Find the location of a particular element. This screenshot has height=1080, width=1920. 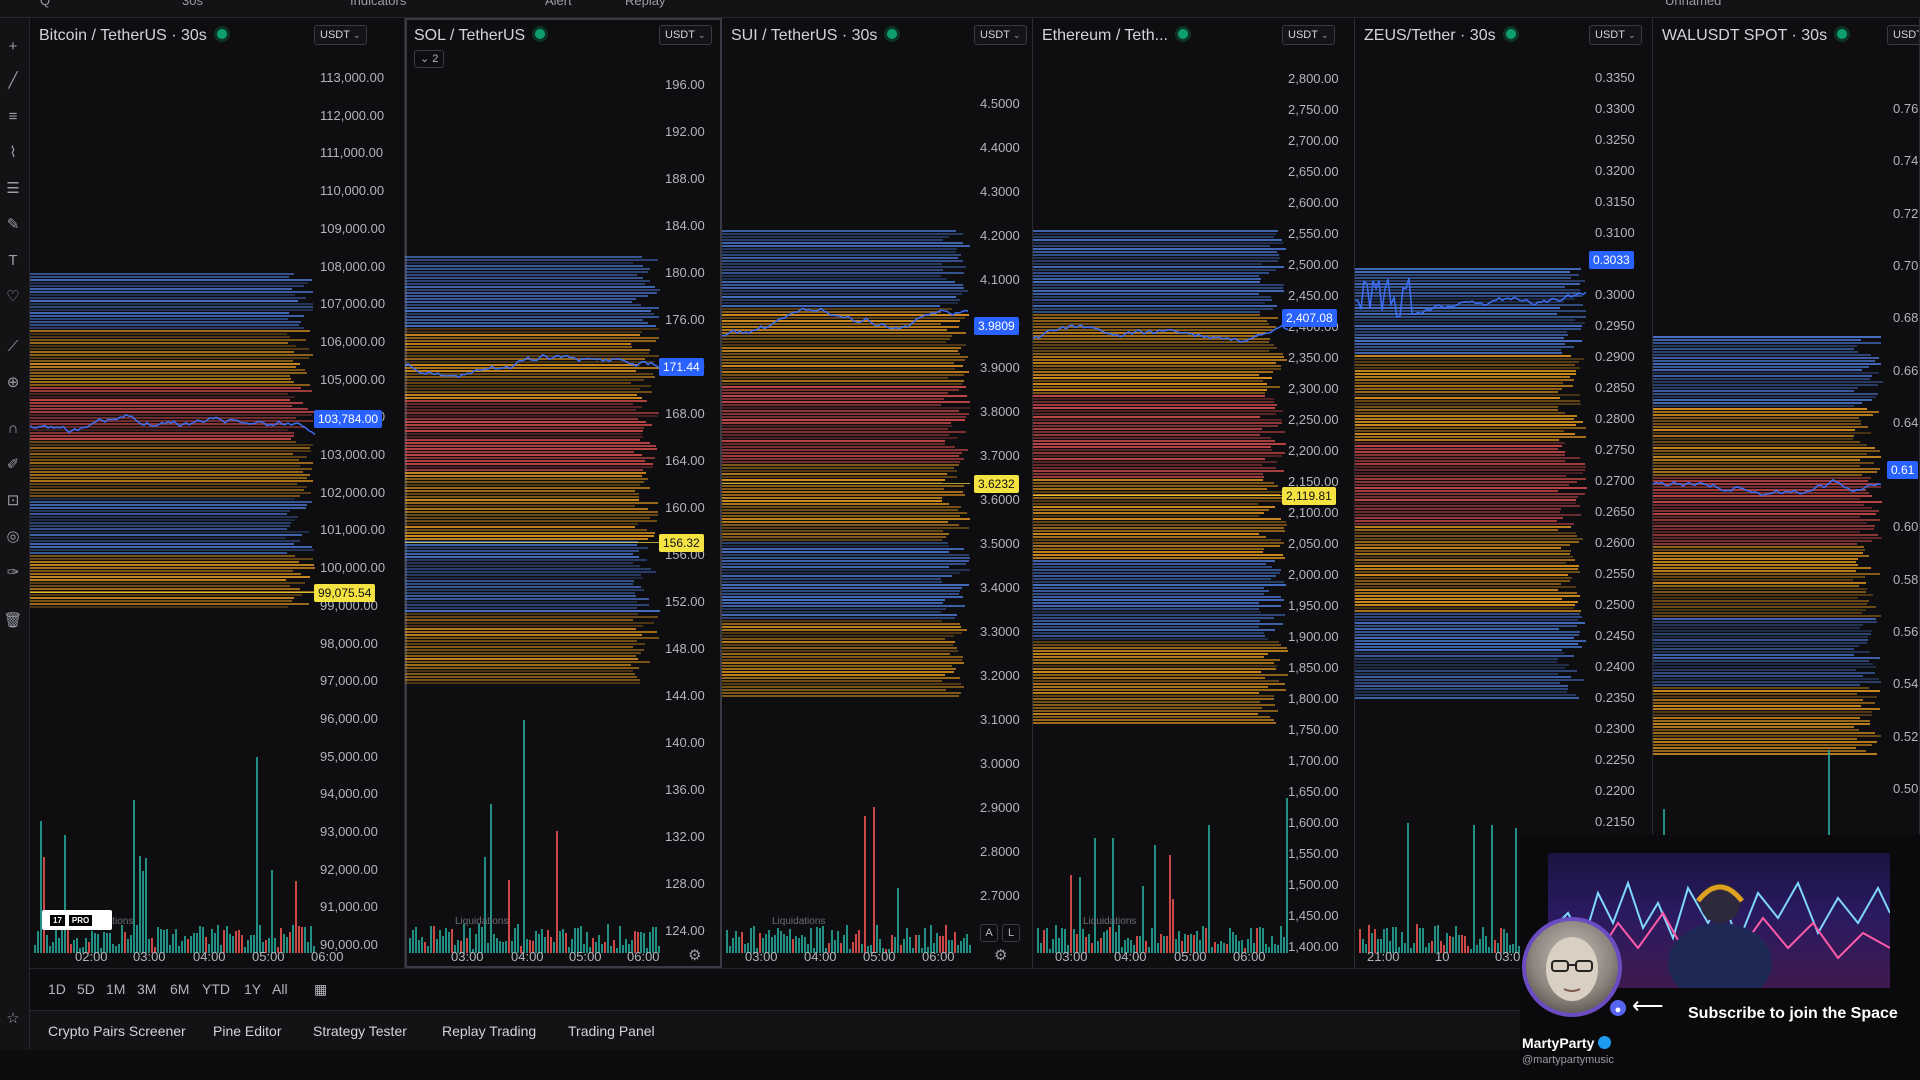

reference-price-label: 3.6232 is located at coordinates (996, 484).